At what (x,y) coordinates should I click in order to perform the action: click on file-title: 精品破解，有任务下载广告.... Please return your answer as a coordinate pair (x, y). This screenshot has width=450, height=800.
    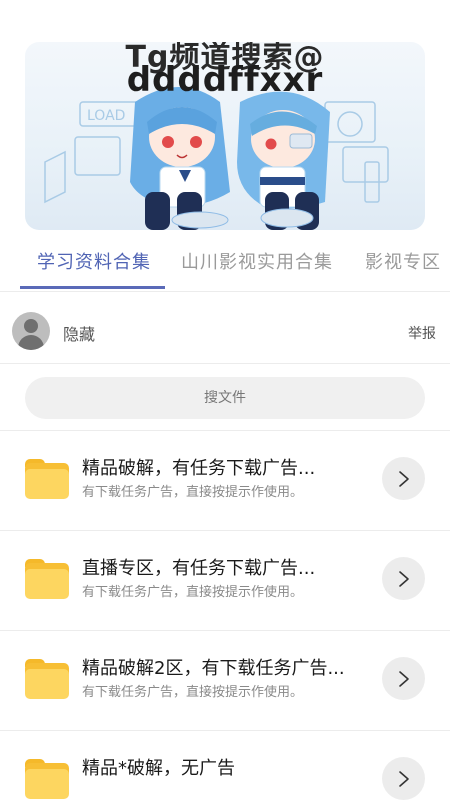
    Looking at the image, I should click on (199, 468).